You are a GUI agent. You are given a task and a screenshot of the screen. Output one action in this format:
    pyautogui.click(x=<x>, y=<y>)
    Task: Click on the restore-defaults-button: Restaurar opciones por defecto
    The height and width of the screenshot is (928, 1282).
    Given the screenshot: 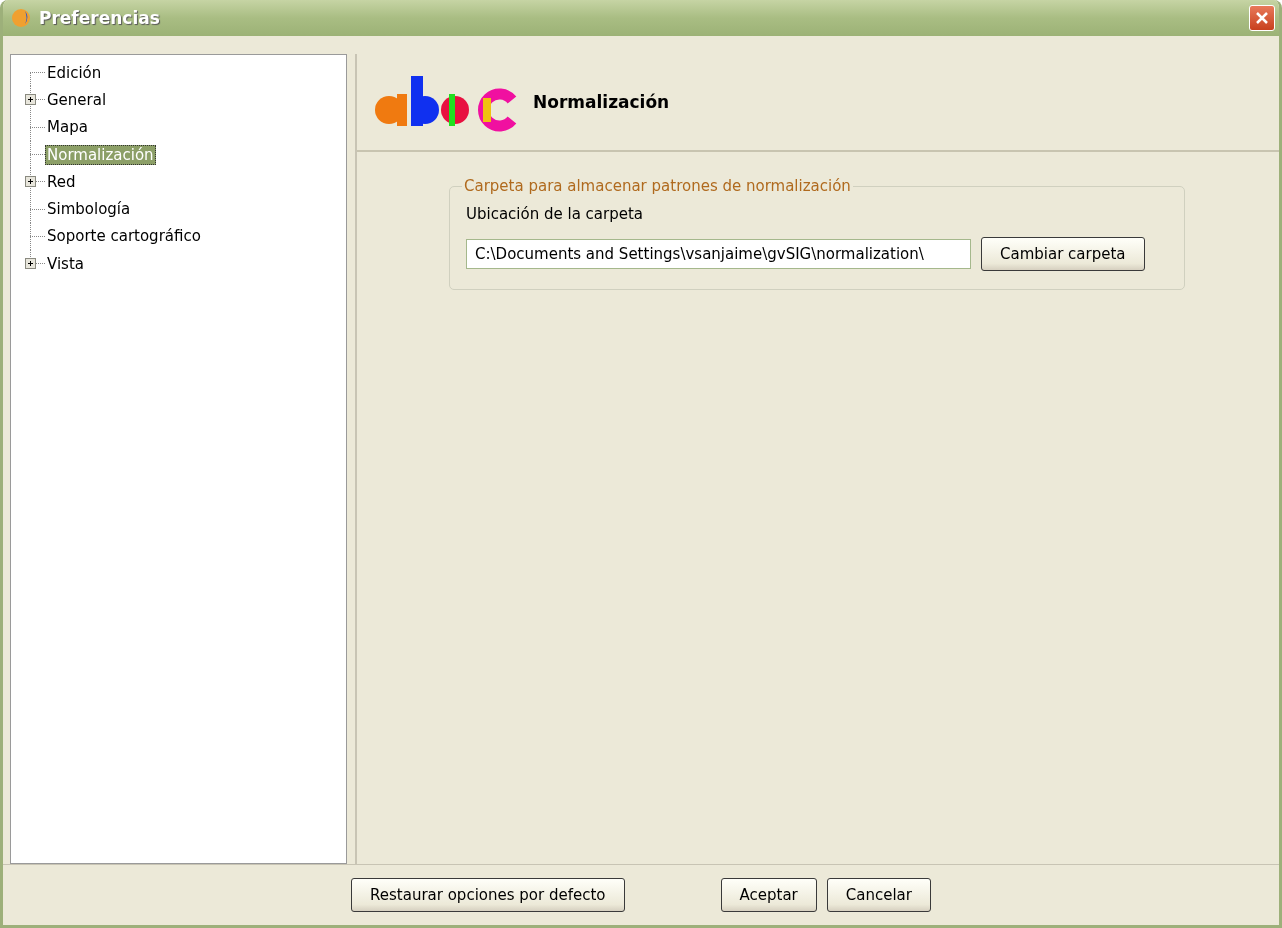 What is the action you would take?
    pyautogui.click(x=488, y=895)
    